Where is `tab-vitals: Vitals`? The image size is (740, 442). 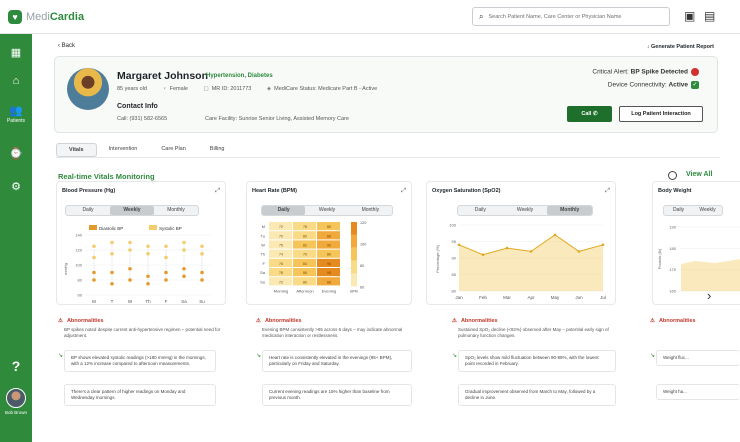
tab-vitals: Vitals is located at coordinates (76, 150).